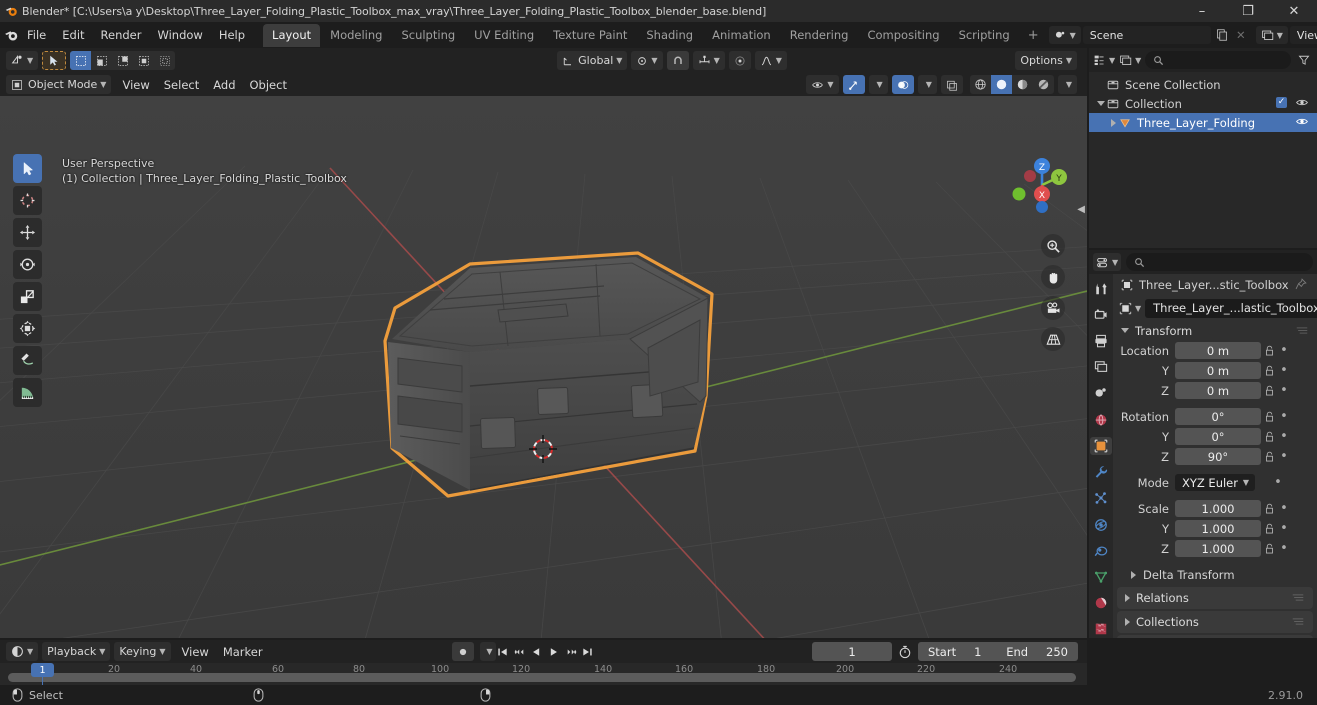  What do you see at coordinates (1101, 314) in the screenshot?
I see `render-icon` at bounding box center [1101, 314].